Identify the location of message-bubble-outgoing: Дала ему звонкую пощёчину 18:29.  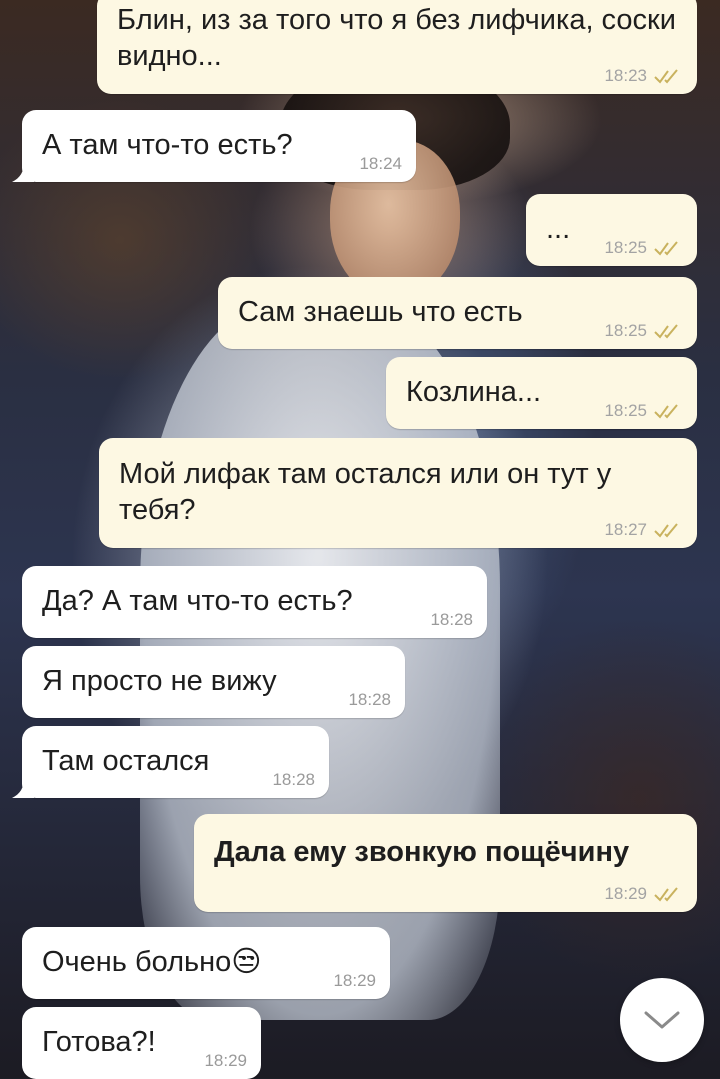
(445, 863).